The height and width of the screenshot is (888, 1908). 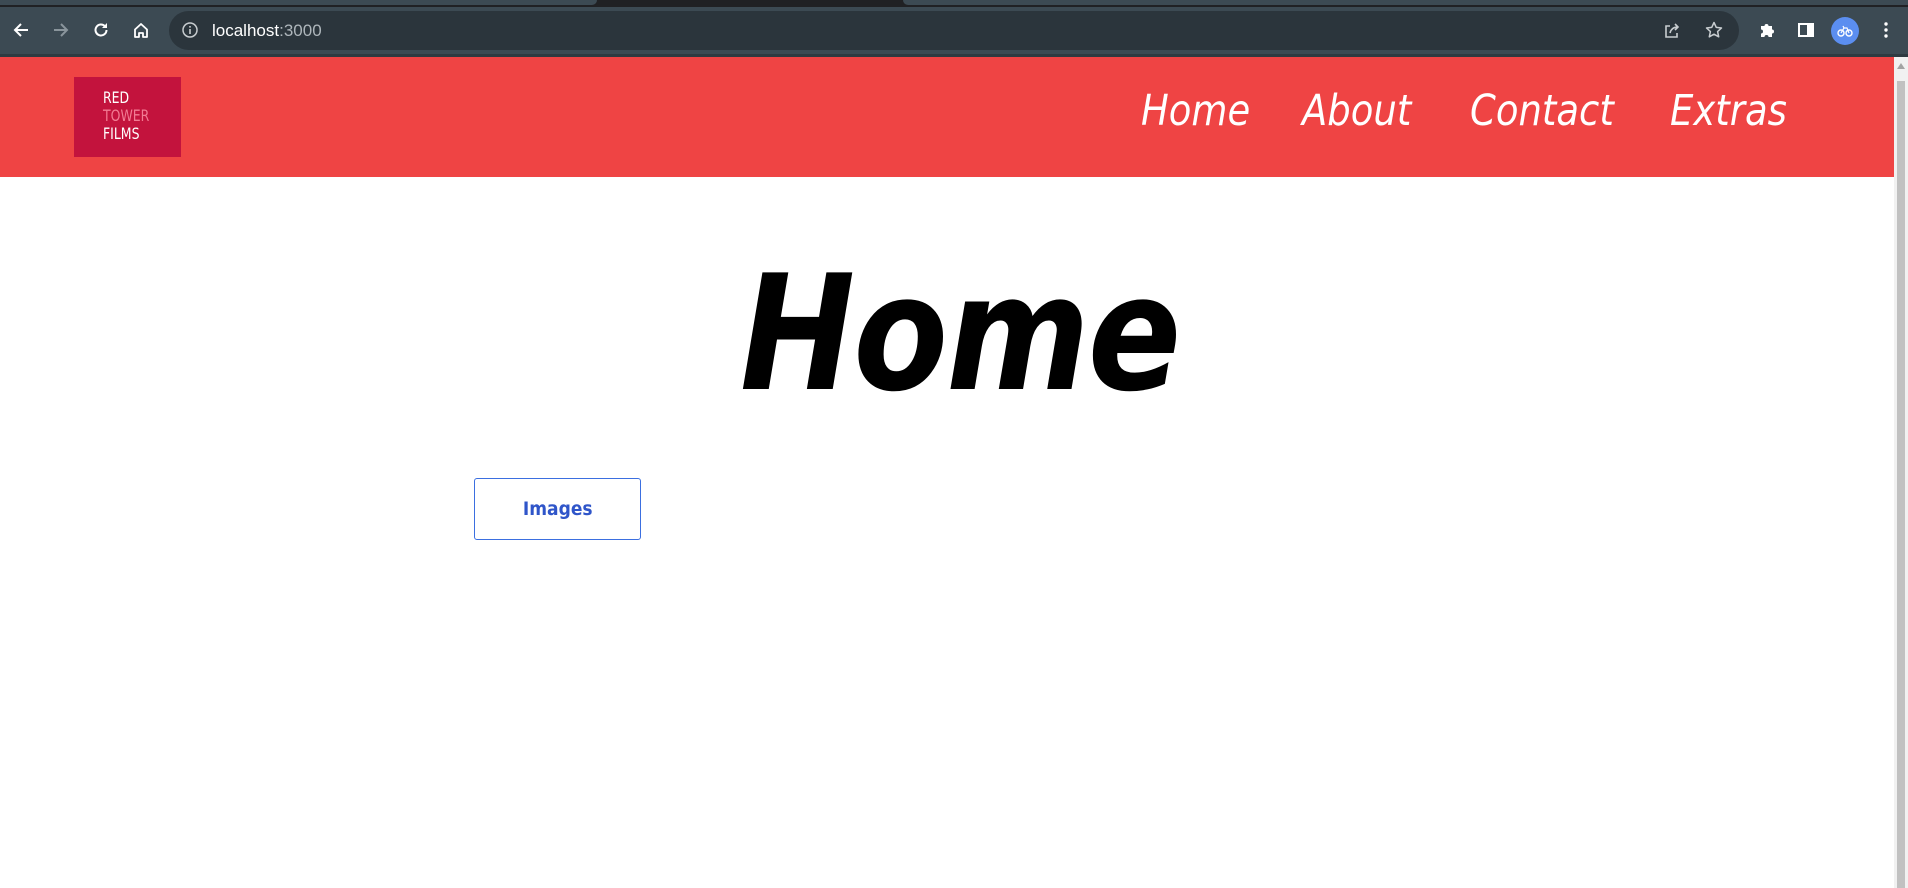 I want to click on side-panel-icon, so click(x=1806, y=30).